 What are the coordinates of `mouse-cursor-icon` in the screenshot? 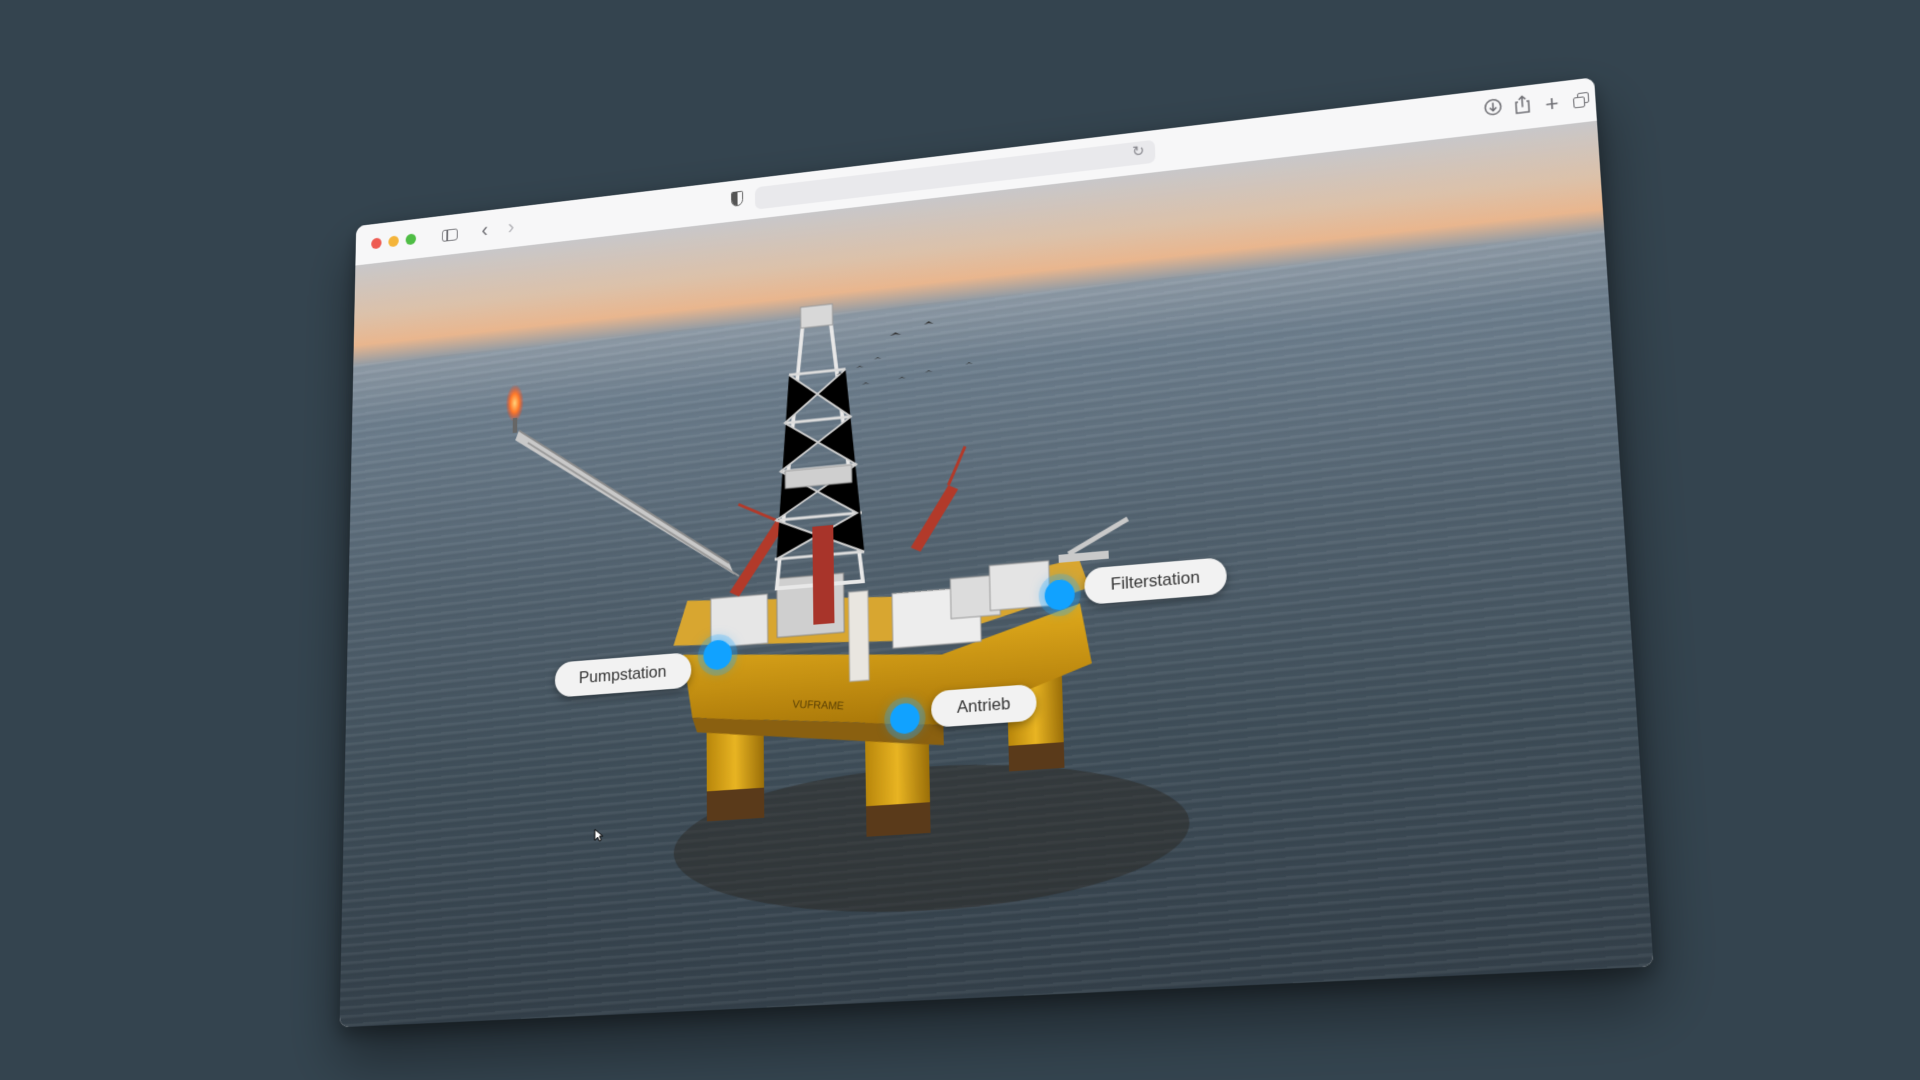 It's located at (598, 835).